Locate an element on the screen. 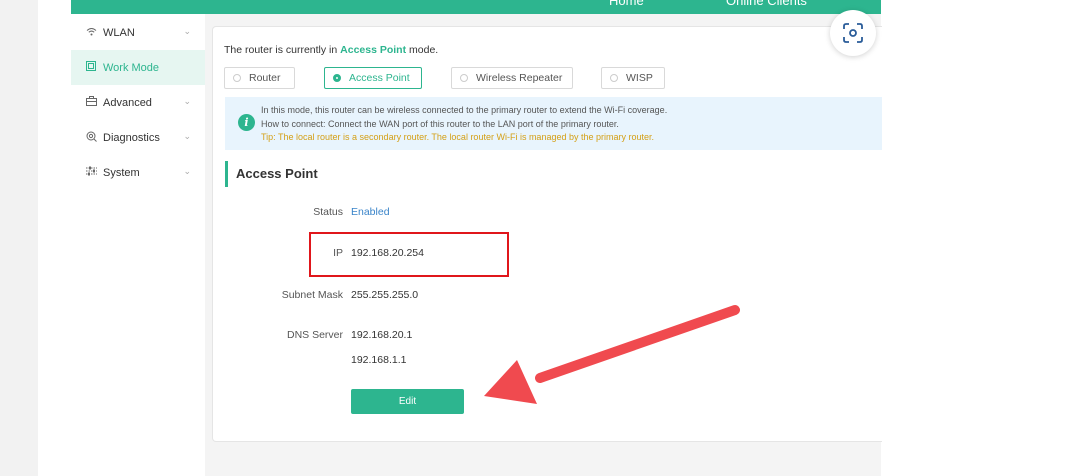 The height and width of the screenshot is (476, 1087). scan-button is located at coordinates (853, 33).